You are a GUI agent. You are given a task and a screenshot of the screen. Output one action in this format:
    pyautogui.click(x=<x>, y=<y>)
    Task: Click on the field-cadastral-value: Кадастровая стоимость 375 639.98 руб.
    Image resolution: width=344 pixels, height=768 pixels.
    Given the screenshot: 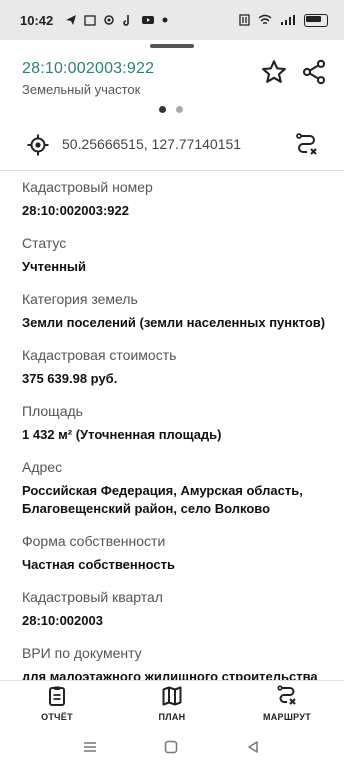 What is the action you would take?
    pyautogui.click(x=177, y=367)
    